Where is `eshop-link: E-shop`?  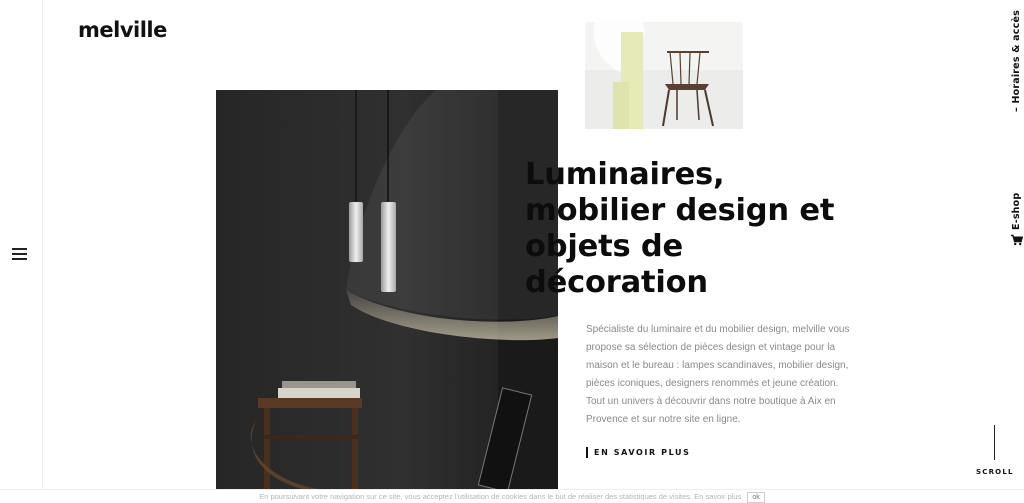 eshop-link: E-shop is located at coordinates (1016, 207).